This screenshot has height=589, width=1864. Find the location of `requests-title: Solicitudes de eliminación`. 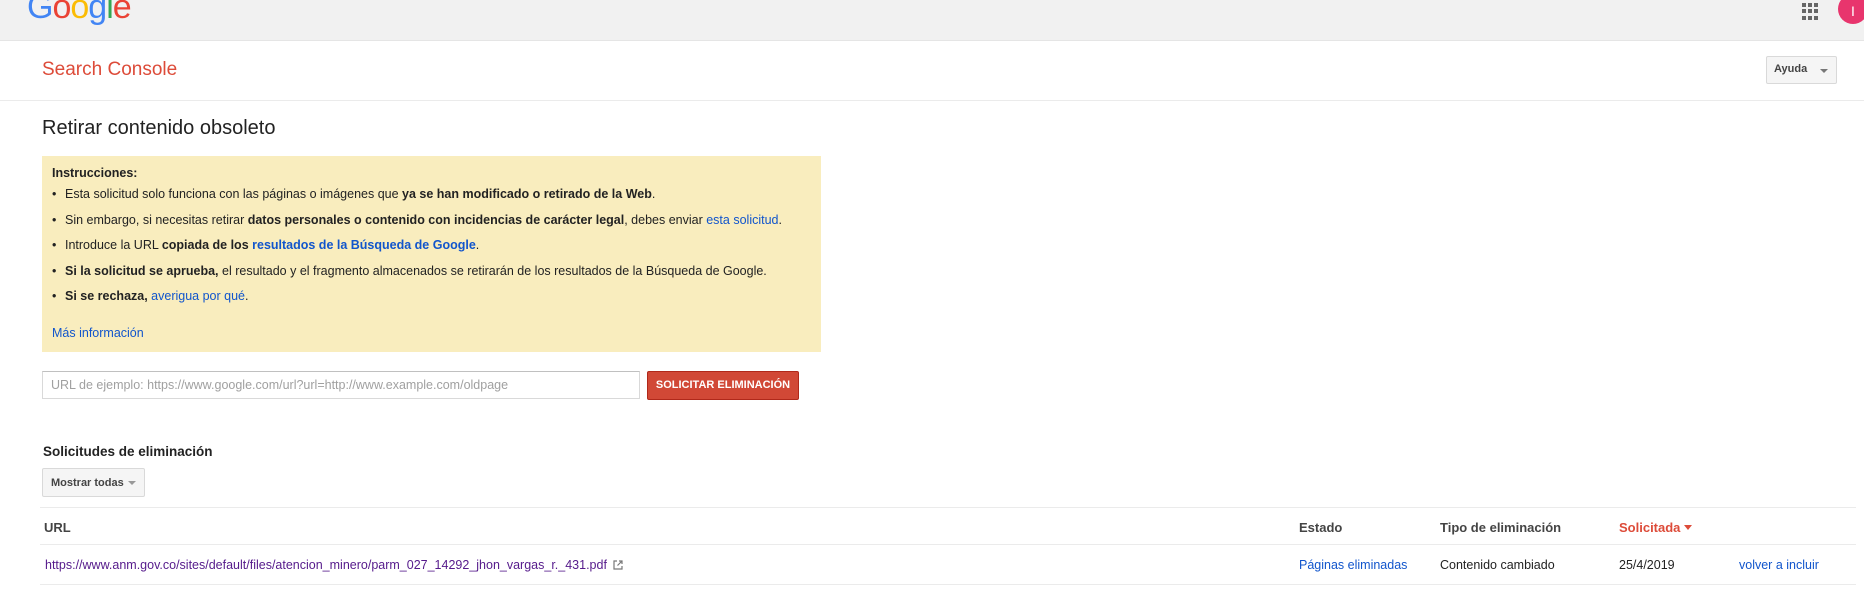

requests-title: Solicitudes de eliminación is located at coordinates (128, 451).